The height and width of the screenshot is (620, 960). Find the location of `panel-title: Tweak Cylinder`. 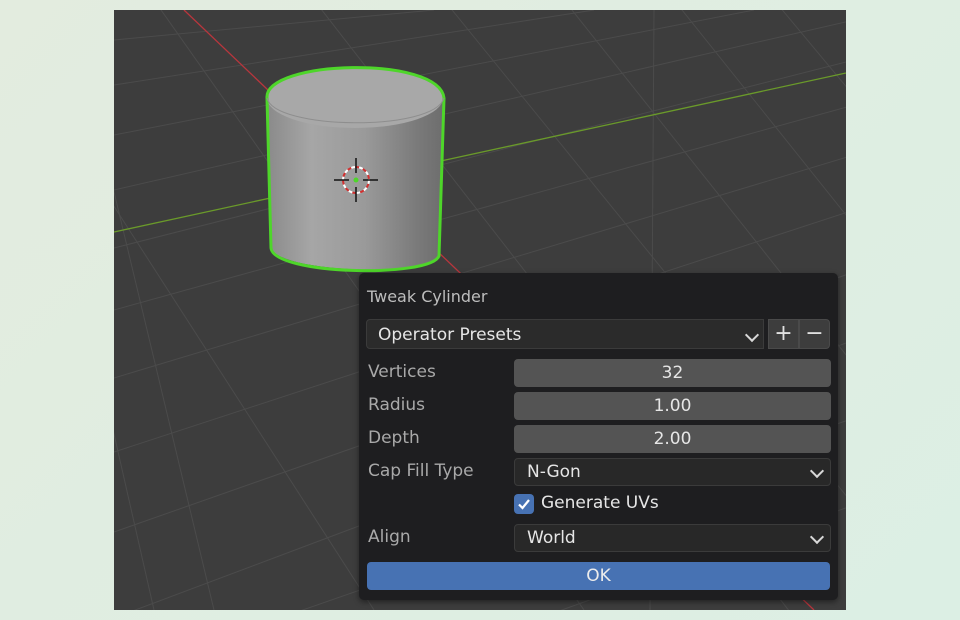

panel-title: Tweak Cylinder is located at coordinates (427, 296).